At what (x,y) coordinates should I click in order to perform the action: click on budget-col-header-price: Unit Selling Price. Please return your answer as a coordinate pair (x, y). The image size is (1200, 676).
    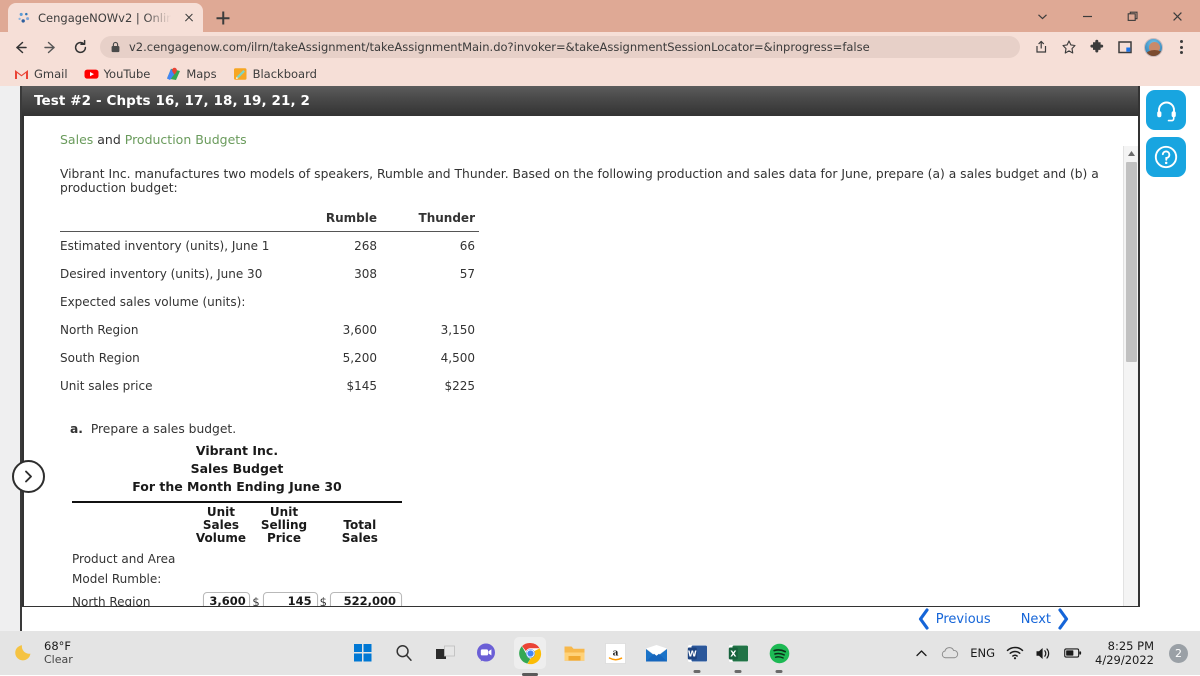
    Looking at the image, I should click on (283, 527).